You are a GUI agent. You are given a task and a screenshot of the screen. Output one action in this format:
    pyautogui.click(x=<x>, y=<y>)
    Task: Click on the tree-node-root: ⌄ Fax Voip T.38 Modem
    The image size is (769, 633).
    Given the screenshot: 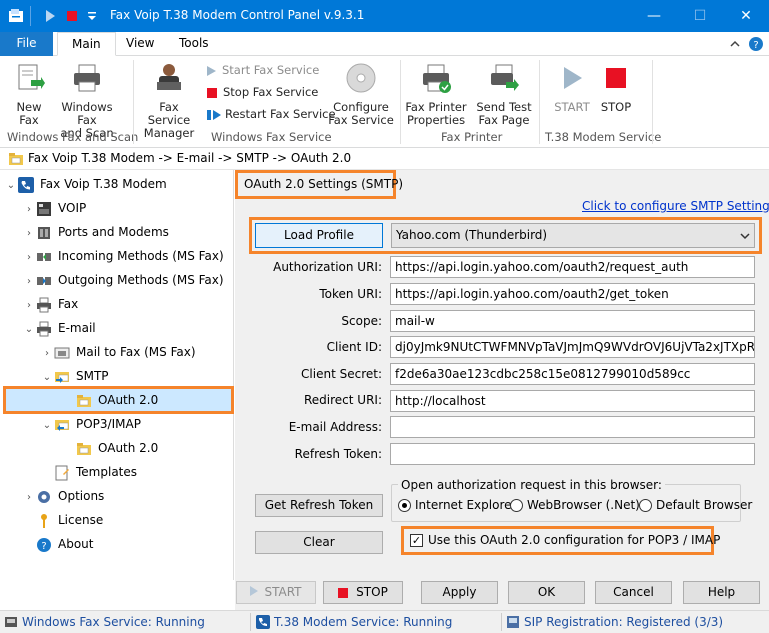 What is the action you would take?
    pyautogui.click(x=85, y=184)
    